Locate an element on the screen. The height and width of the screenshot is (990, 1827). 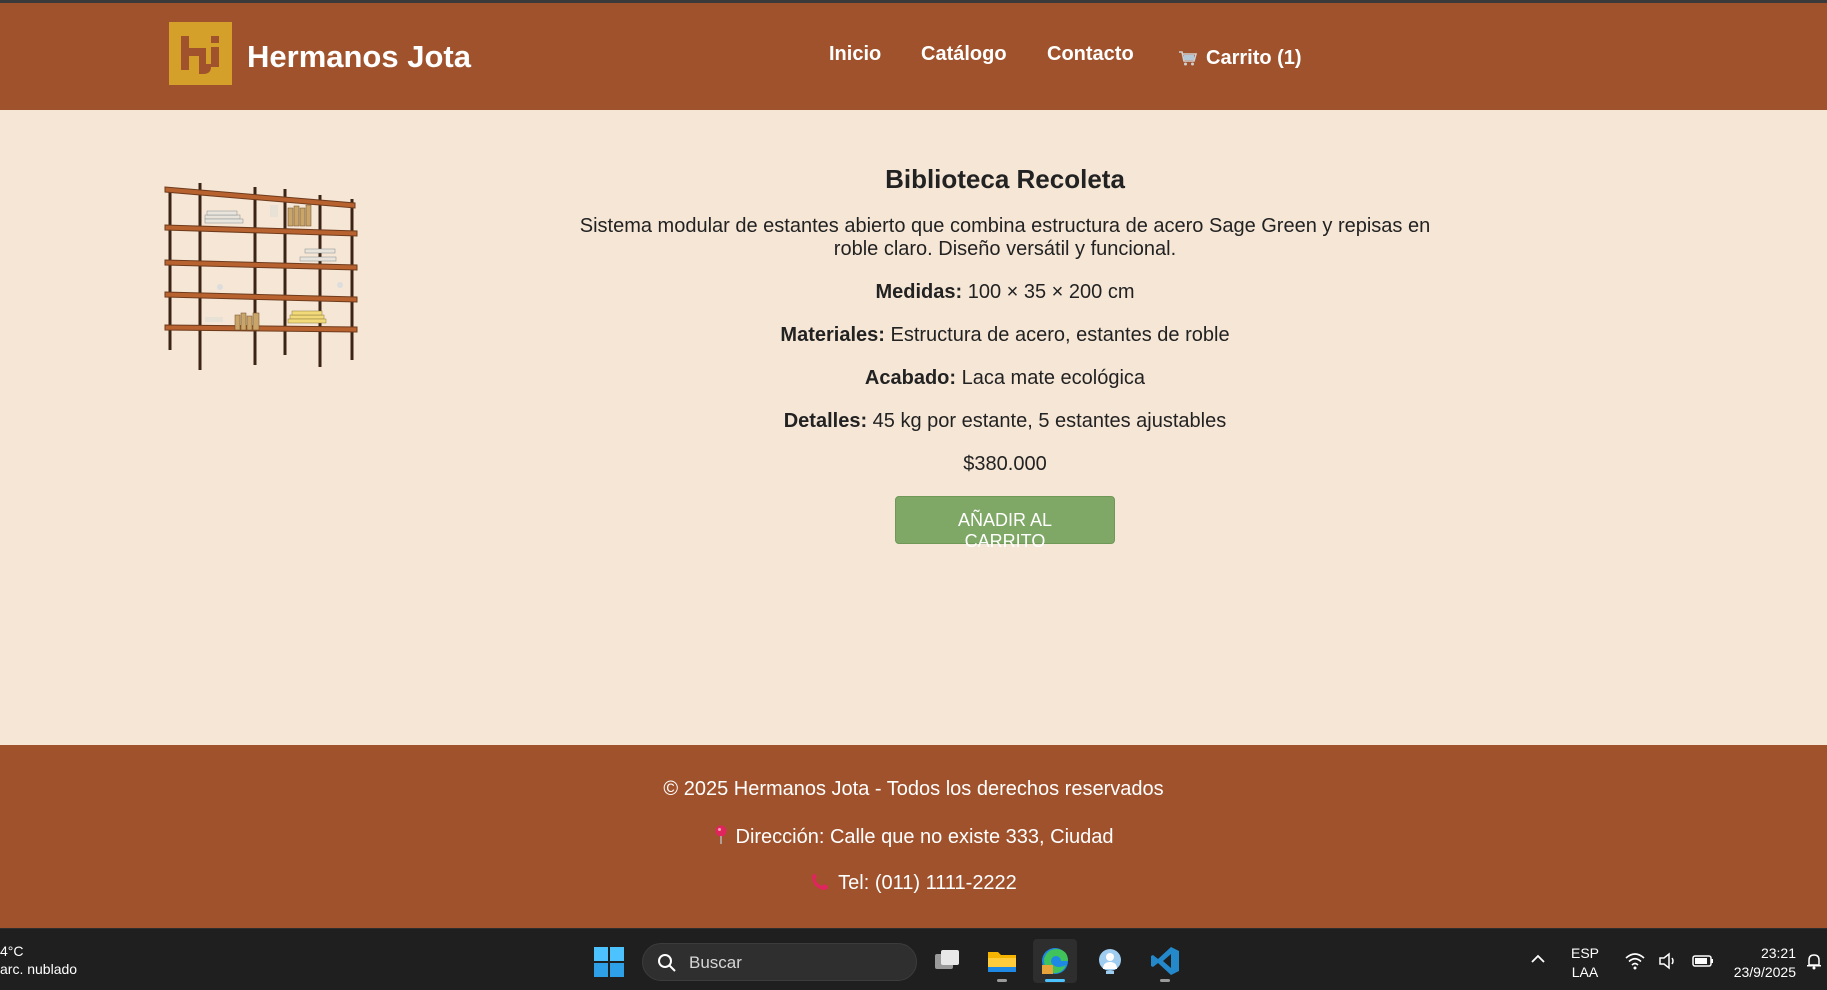
product-image is located at coordinates (262, 277).